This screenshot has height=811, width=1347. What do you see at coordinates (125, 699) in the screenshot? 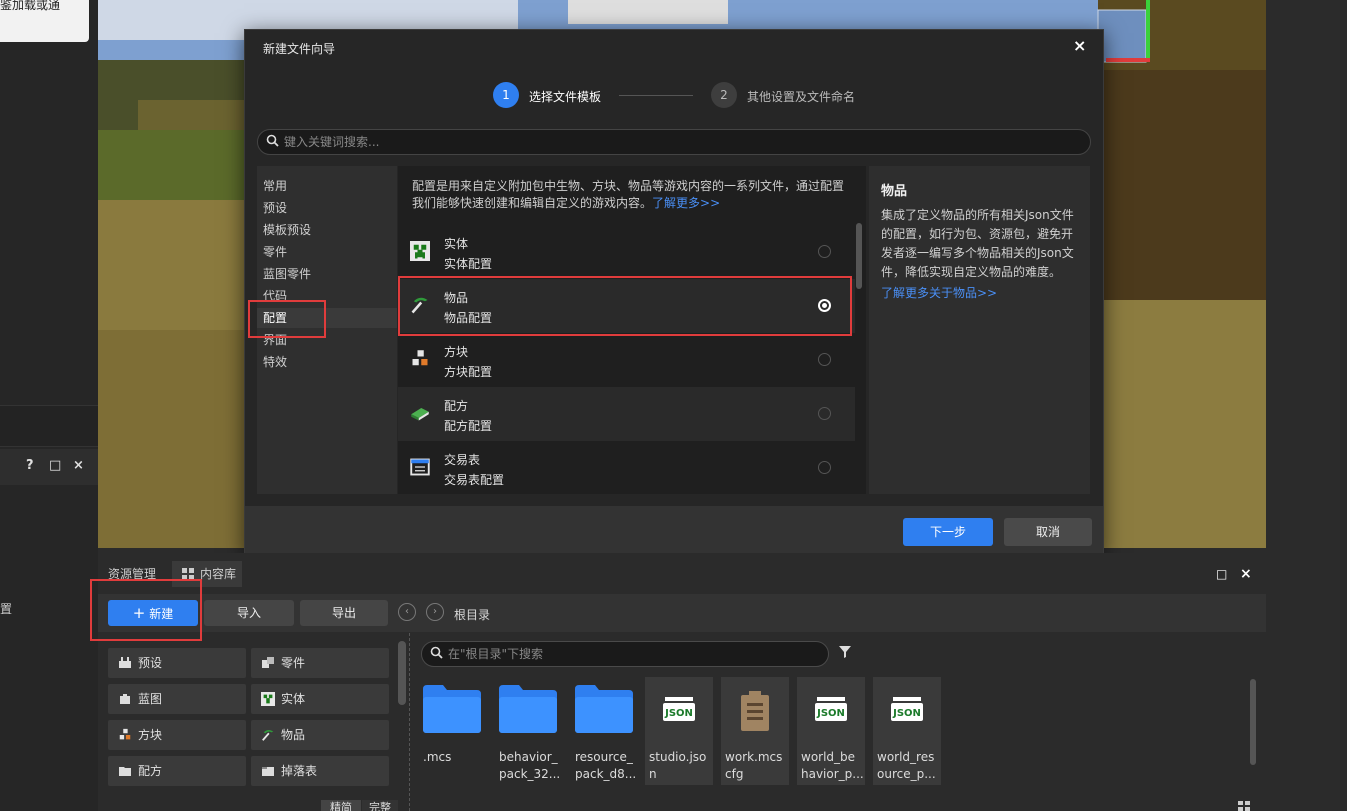
I see `blueprint-icon` at bounding box center [125, 699].